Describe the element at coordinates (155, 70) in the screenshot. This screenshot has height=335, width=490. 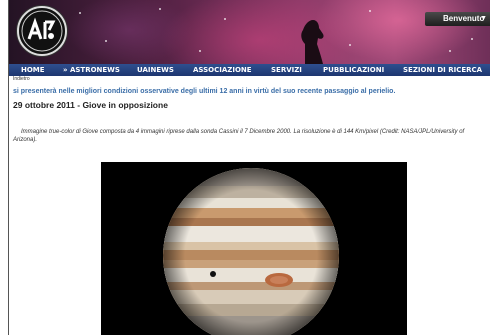
I see `nav-item-uainews: UAINEWS` at that location.